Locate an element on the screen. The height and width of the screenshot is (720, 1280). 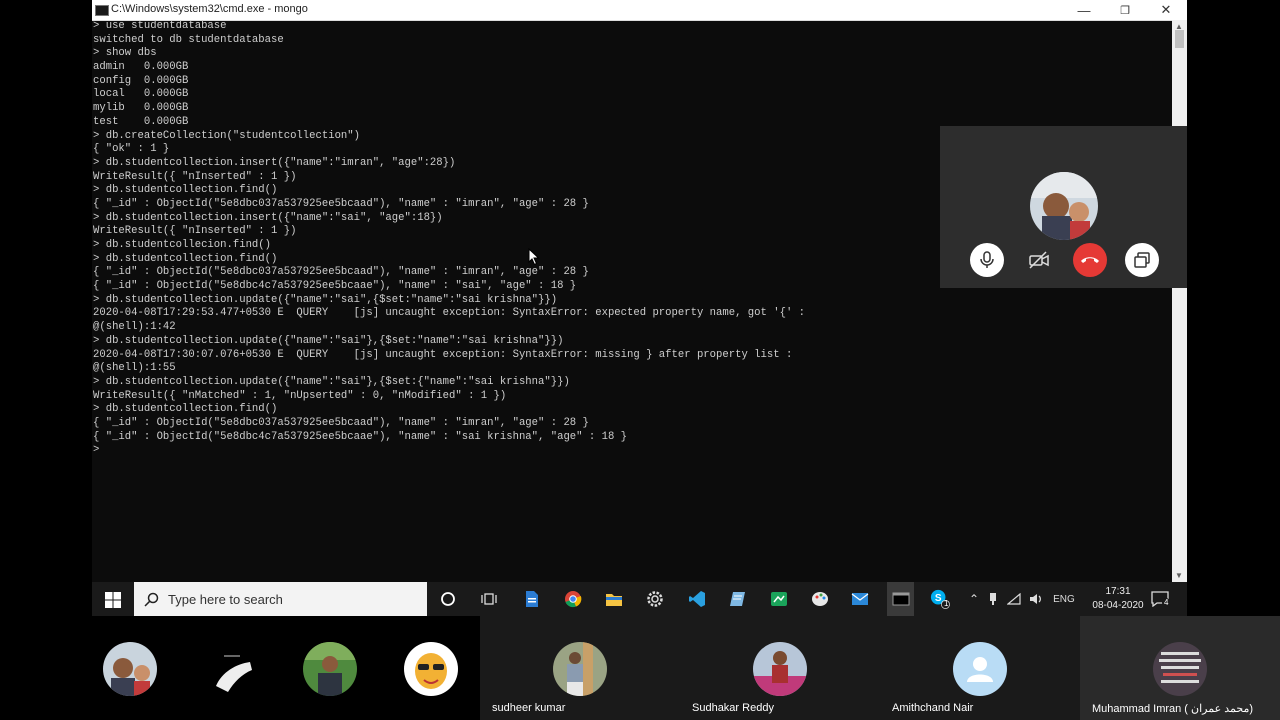
visual-studio-icon is located at coordinates (697, 599).